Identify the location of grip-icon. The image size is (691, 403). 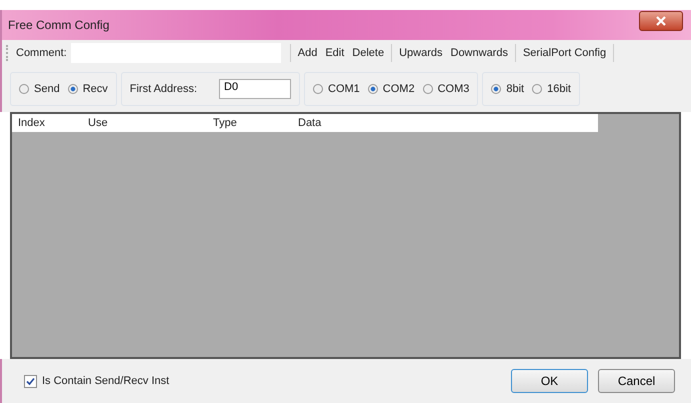
(8, 53).